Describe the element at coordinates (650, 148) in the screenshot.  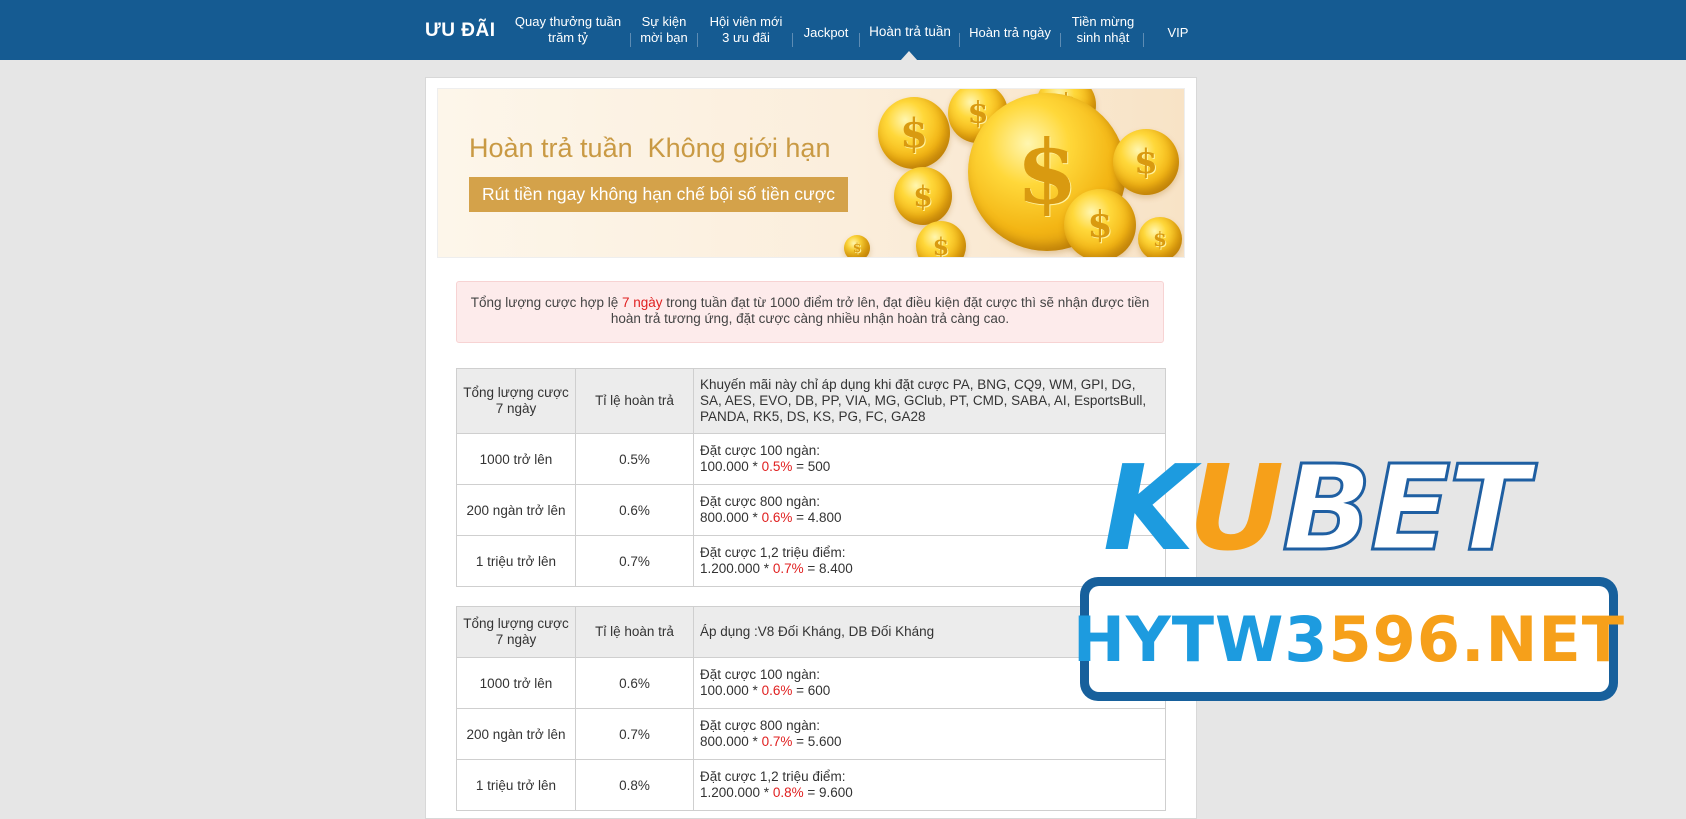
I see `banner-title: Hoàn trả tuần Không giới hạn` at that location.